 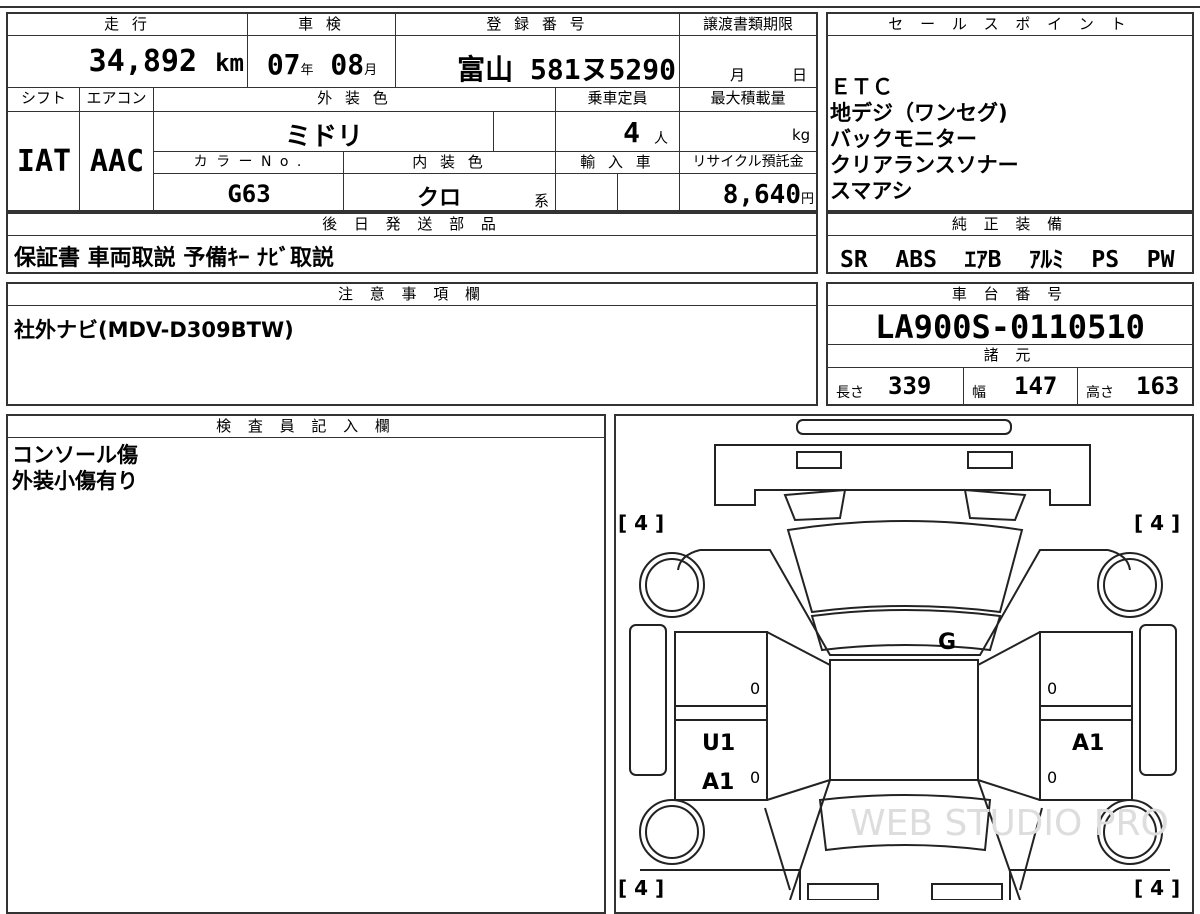 I want to click on int-color-value: クロ, so click(x=438, y=198).